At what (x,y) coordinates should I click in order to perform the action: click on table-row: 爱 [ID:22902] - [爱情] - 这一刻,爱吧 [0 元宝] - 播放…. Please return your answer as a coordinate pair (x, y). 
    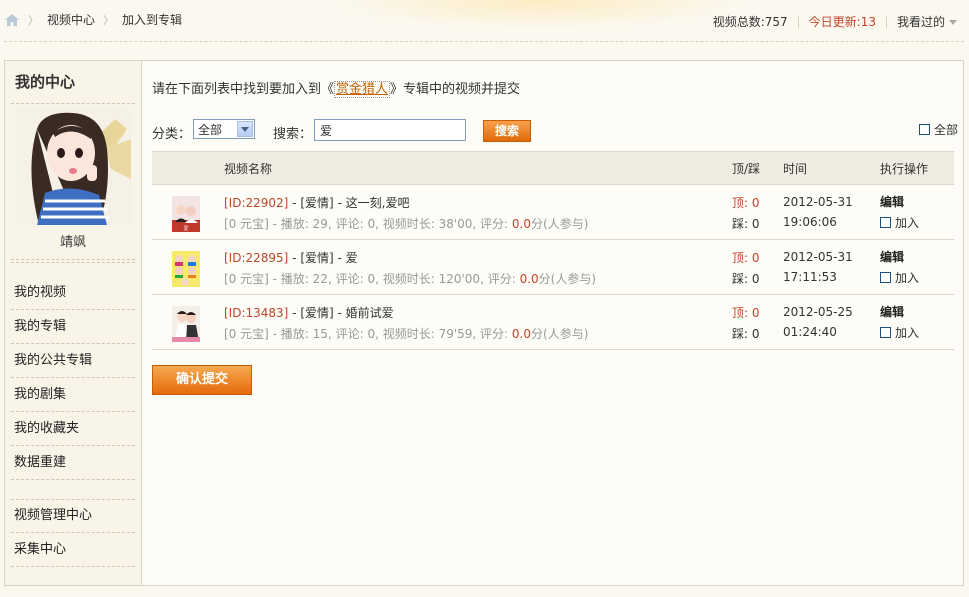
    Looking at the image, I should click on (553, 212).